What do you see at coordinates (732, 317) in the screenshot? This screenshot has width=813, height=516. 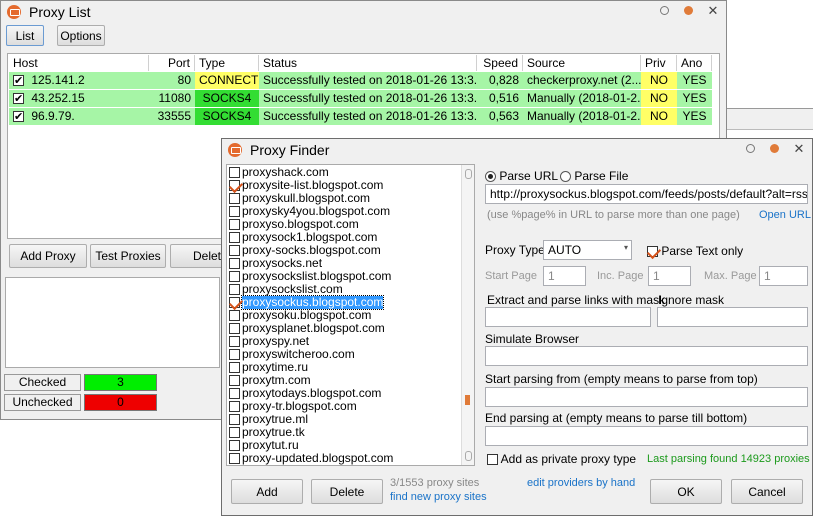 I see `ignore-mask-field` at bounding box center [732, 317].